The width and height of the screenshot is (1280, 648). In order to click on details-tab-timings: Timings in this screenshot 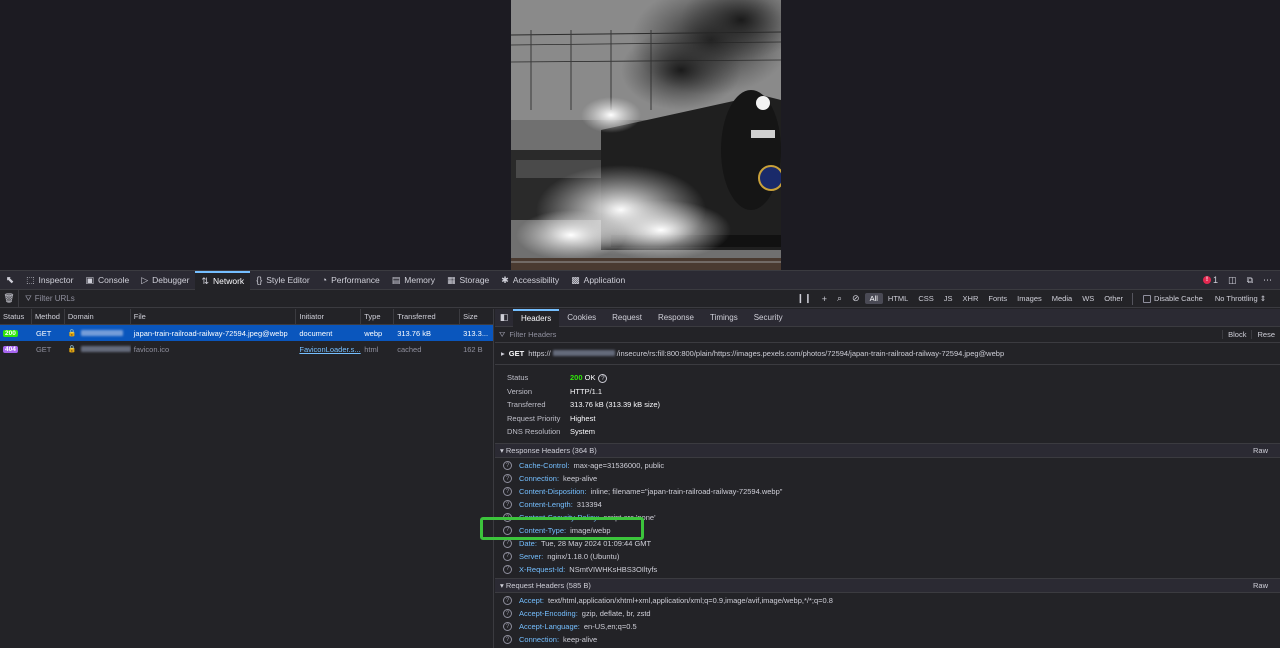, I will do `click(724, 318)`.